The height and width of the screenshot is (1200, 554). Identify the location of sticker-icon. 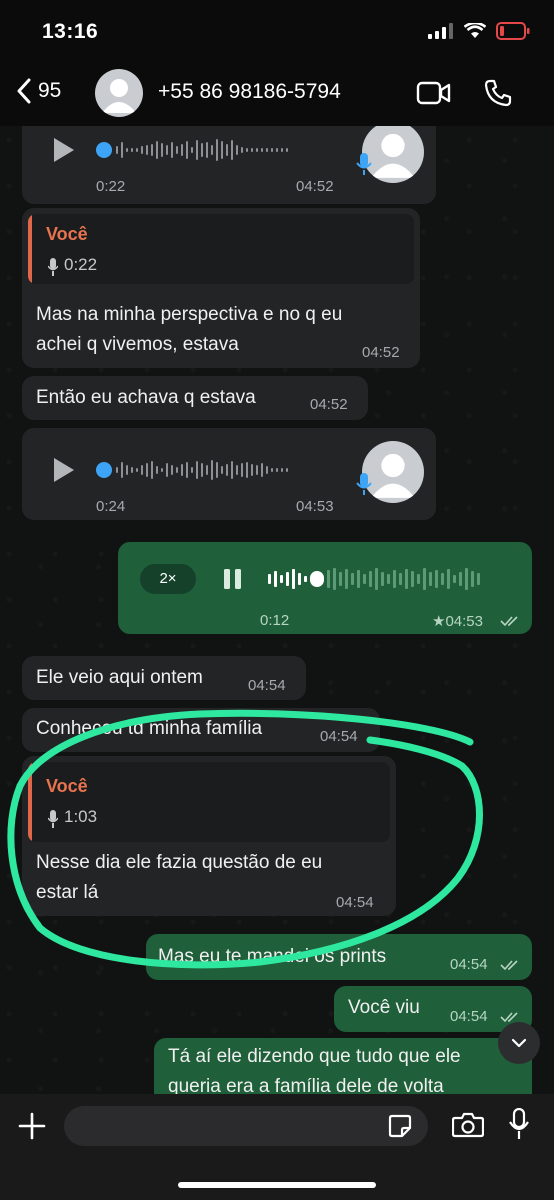
(400, 1126).